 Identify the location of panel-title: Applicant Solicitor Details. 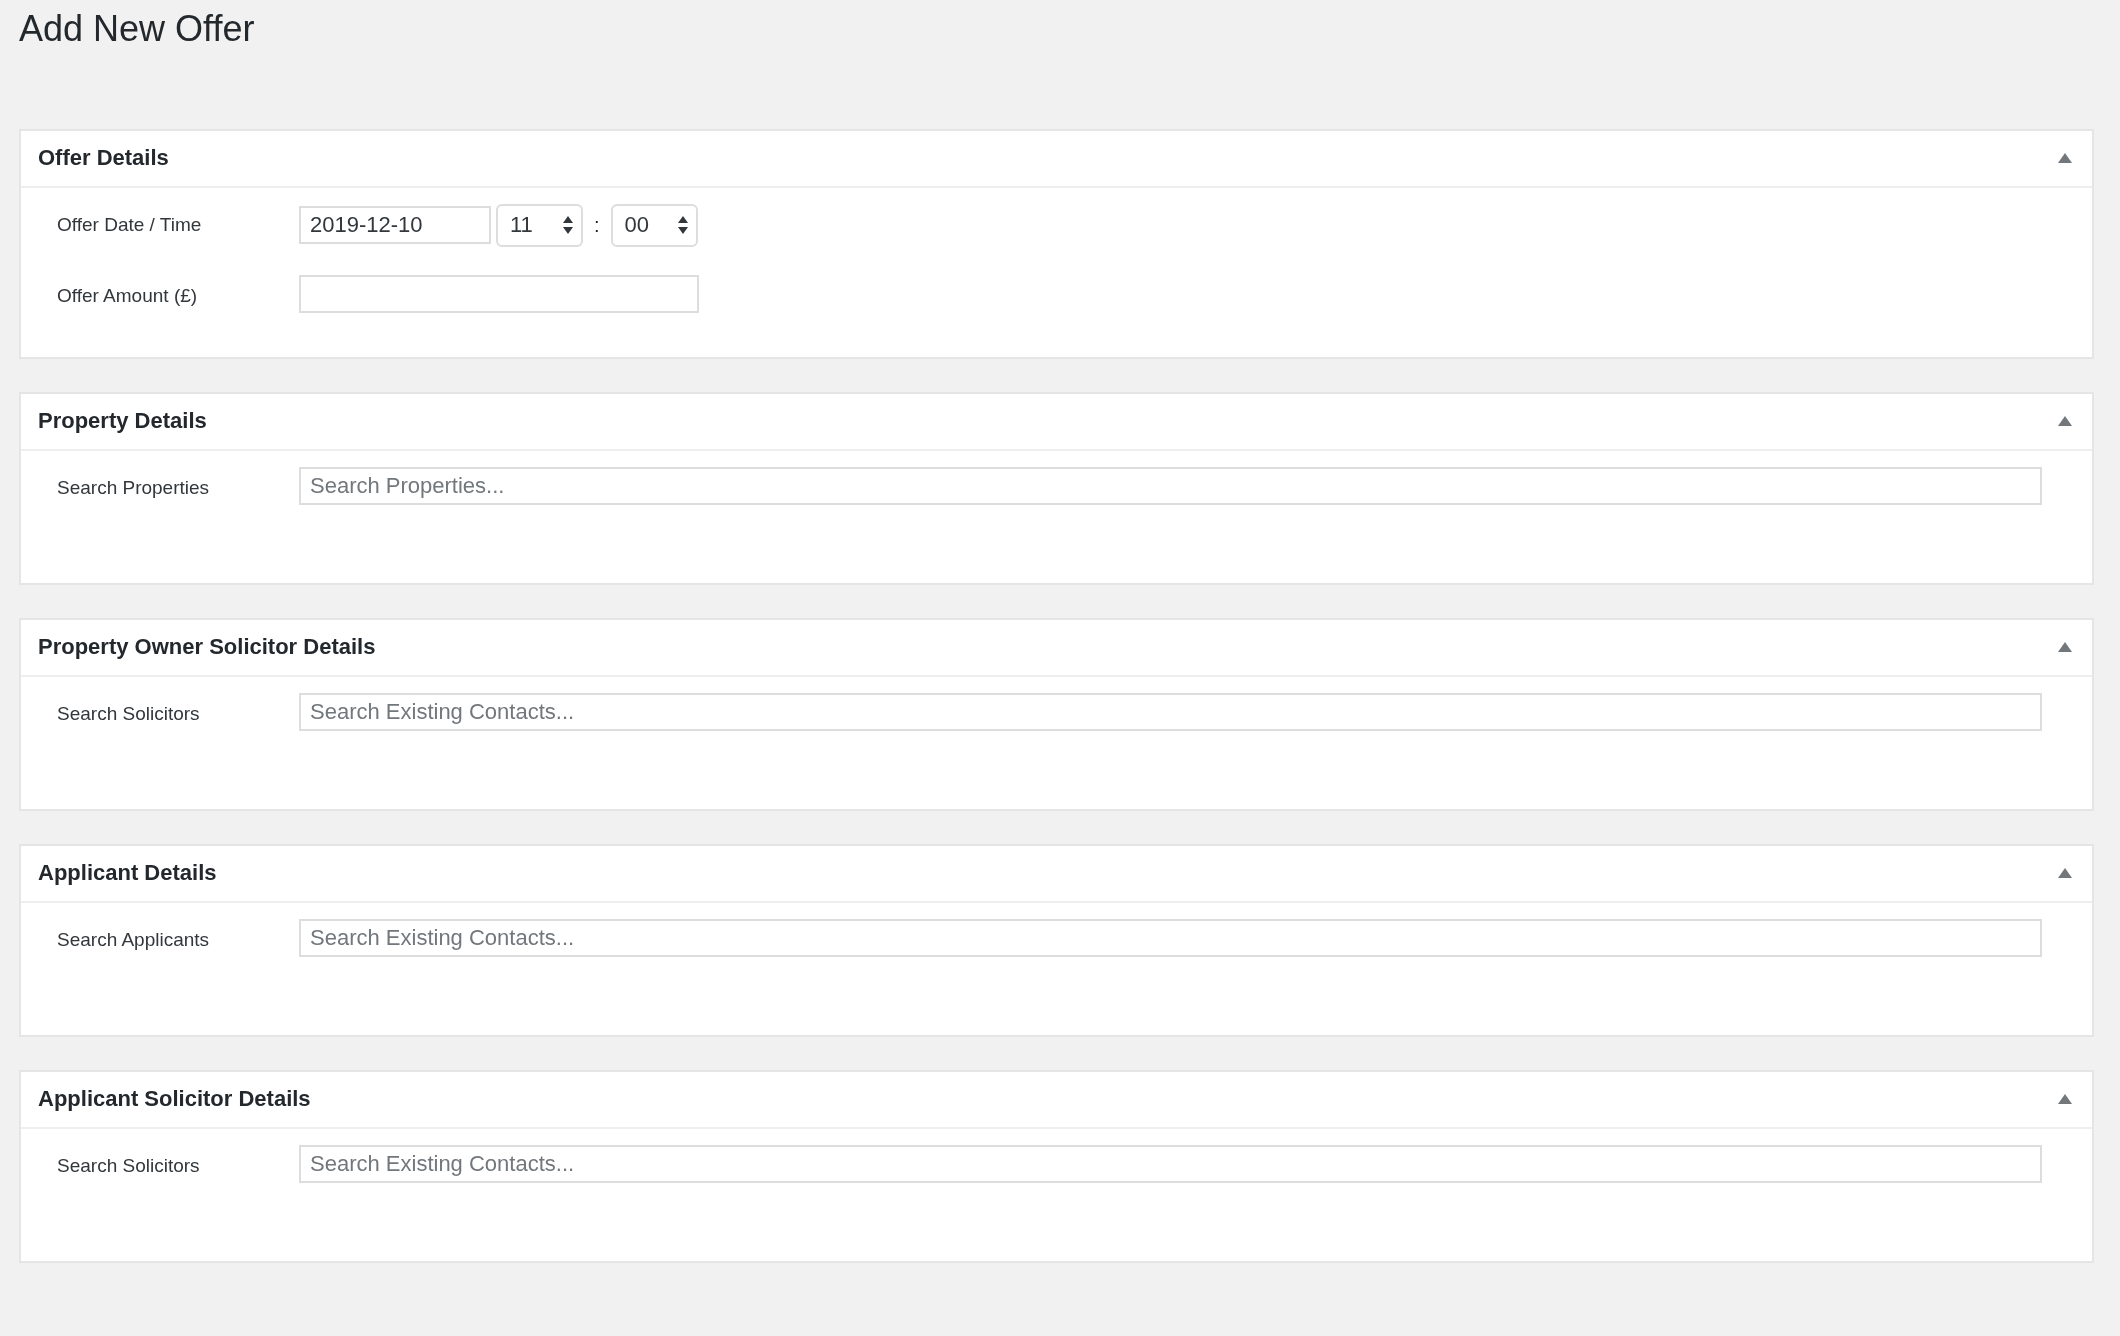
(174, 1099).